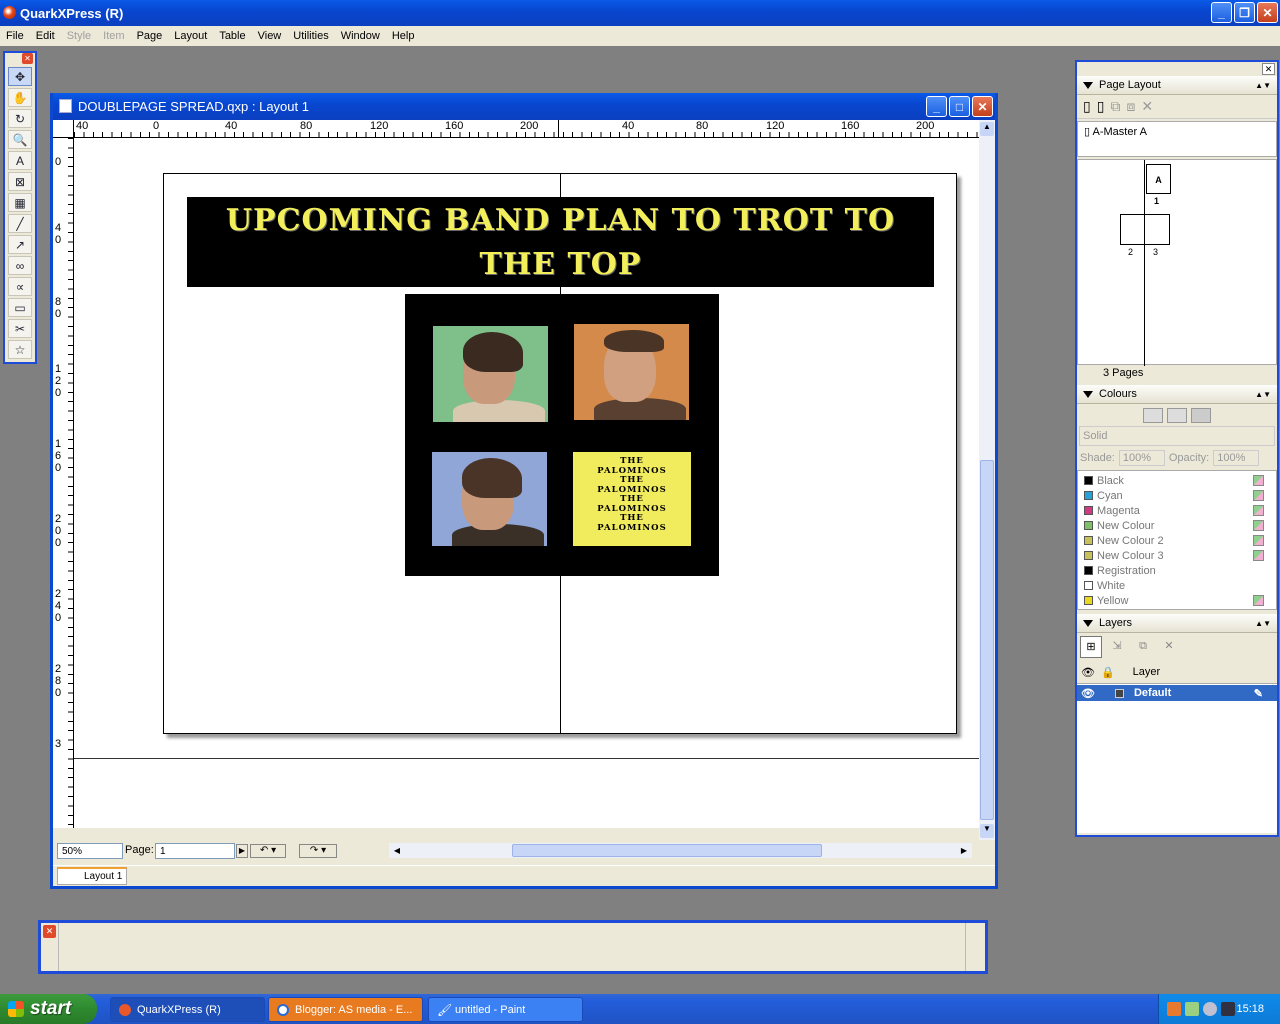  I want to click on text-path-tool-icon: ↗, so click(20, 244).